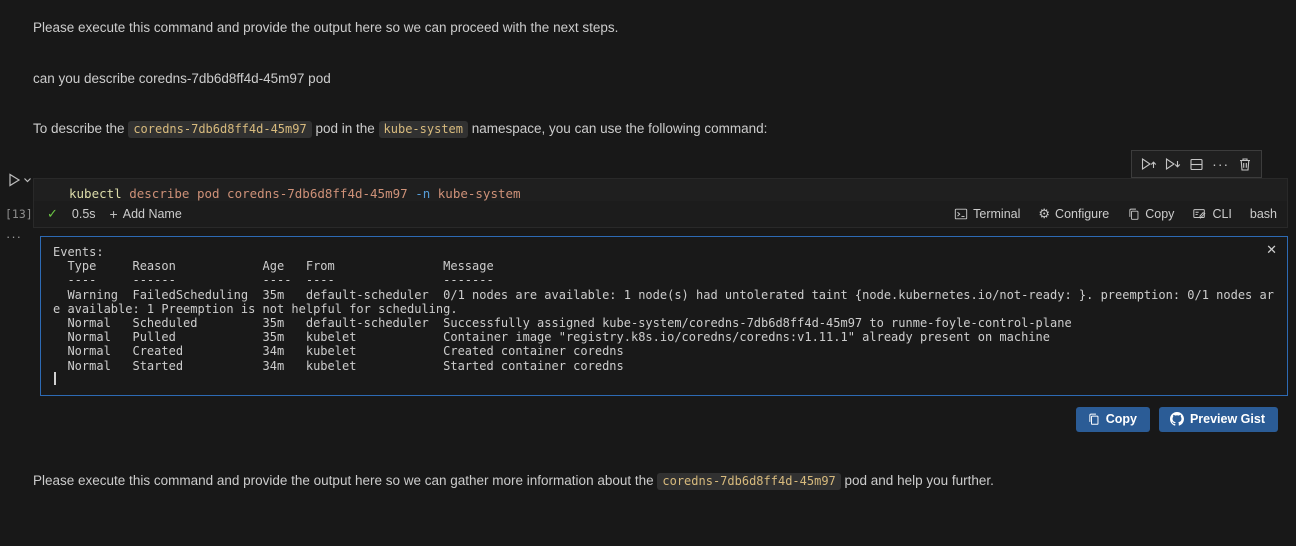 The height and width of the screenshot is (546, 1296). Describe the element at coordinates (1172, 164) in the screenshot. I see `execute-below-icon` at that location.